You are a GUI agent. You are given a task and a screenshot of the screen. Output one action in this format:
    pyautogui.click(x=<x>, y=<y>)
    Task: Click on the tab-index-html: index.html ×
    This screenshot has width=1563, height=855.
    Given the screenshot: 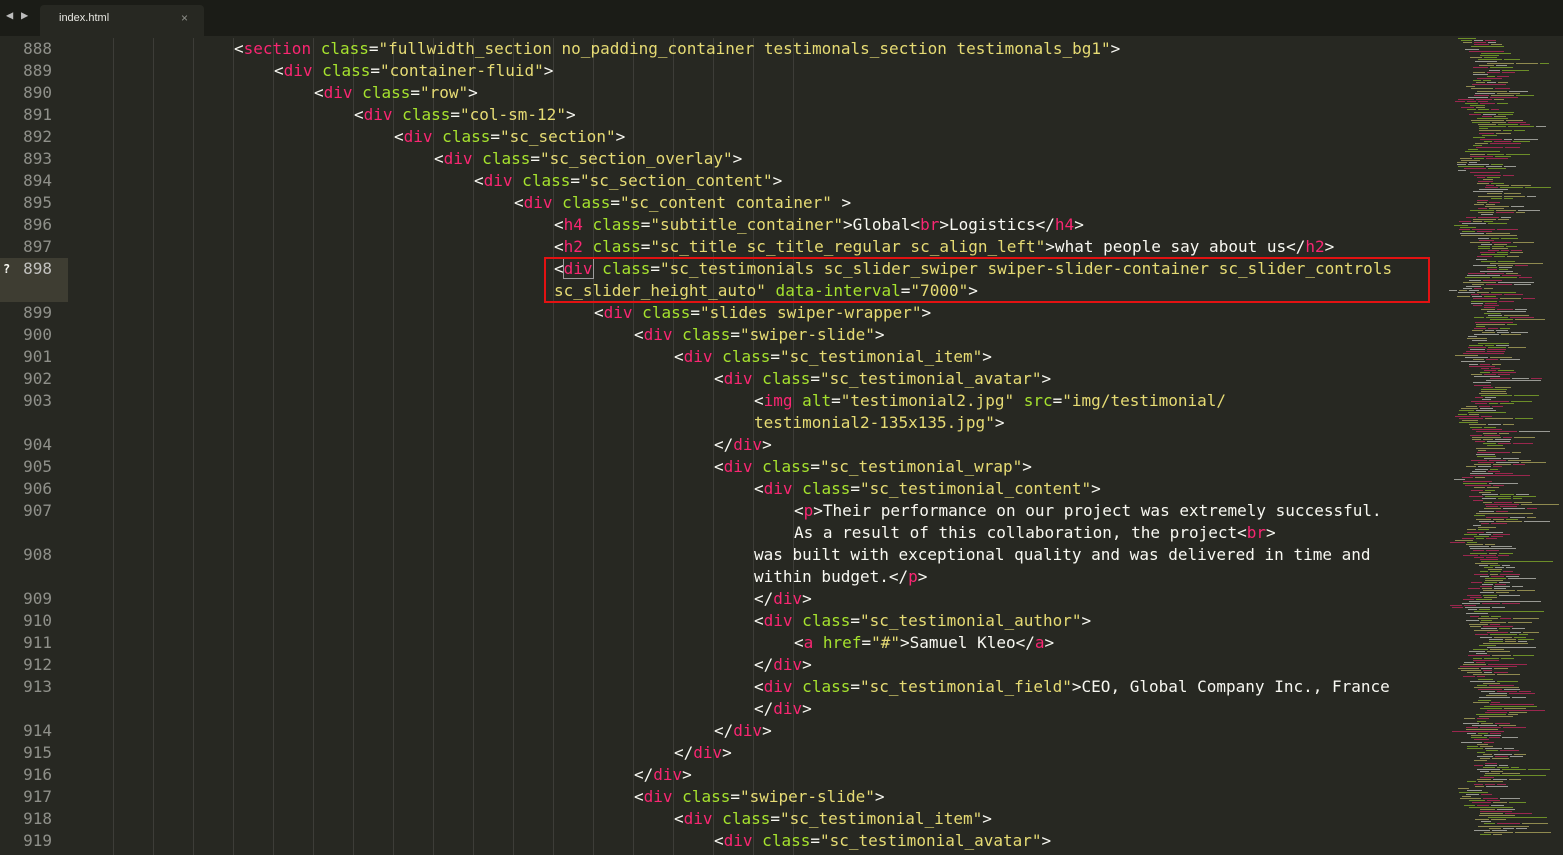 What is the action you would take?
    pyautogui.click(x=122, y=20)
    